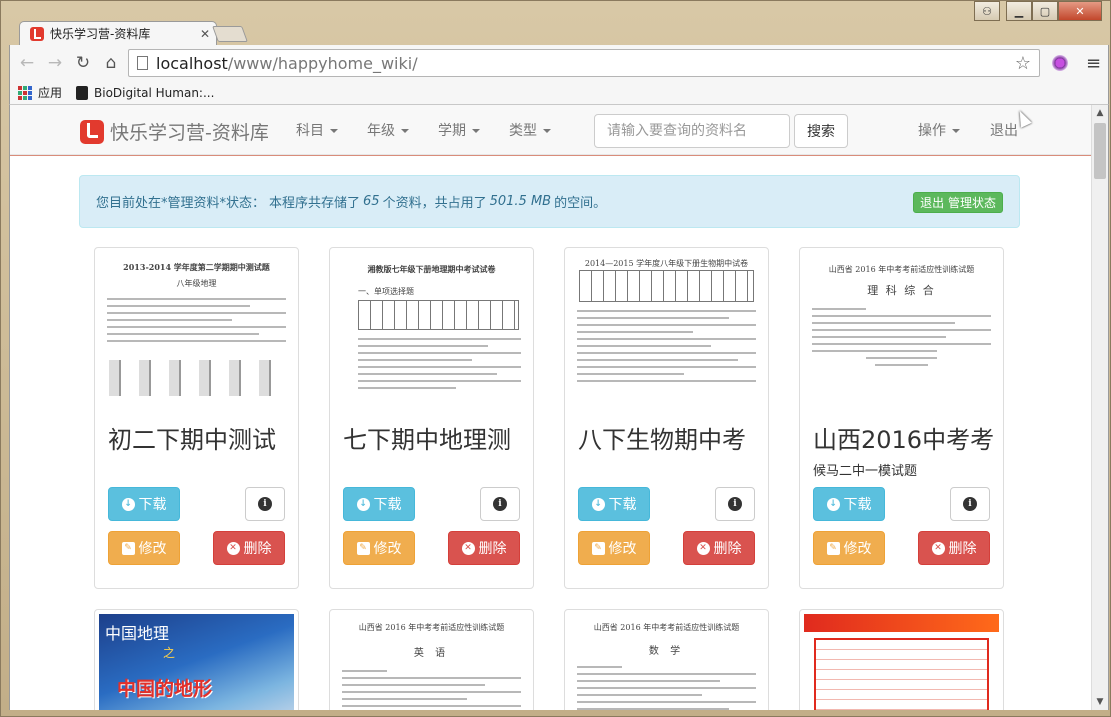 The image size is (1111, 717). I want to click on extension-icon, so click(1060, 63).